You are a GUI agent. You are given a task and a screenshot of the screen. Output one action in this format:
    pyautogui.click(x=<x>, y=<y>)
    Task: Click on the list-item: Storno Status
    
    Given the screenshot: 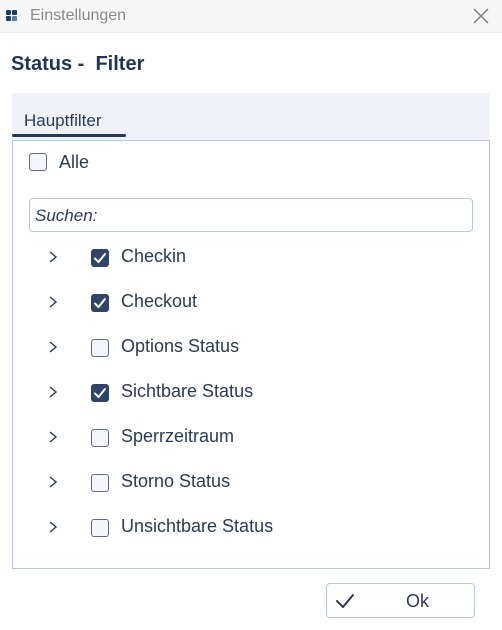 What is the action you would take?
    pyautogui.click(x=251, y=483)
    